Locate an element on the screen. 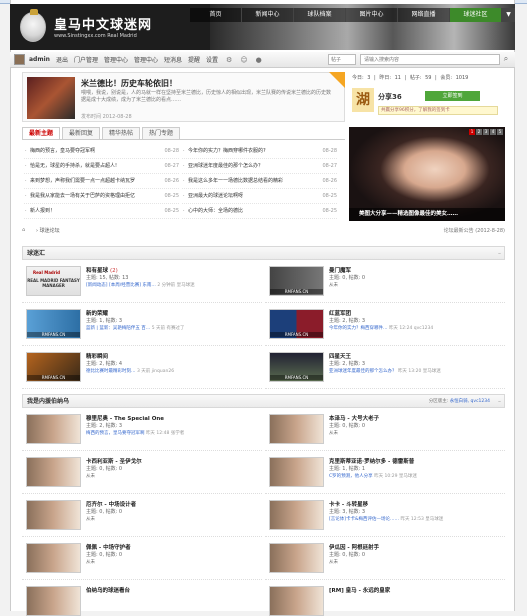 The image size is (527, 616). list-item: 恰是无，球星的手持杀，就是要占超人!08-27 is located at coordinates (101, 166).